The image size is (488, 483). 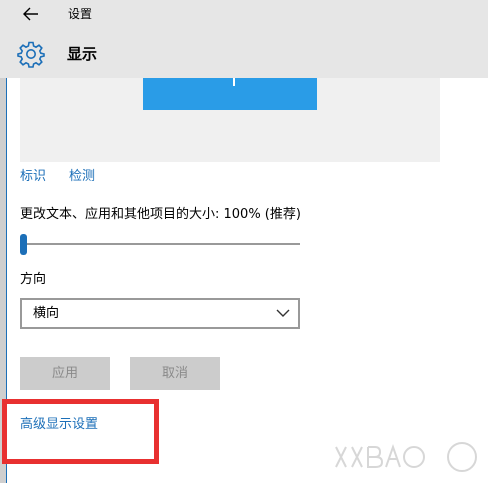 What do you see at coordinates (33, 279) in the screenshot?
I see `orientation-label: 方向` at bounding box center [33, 279].